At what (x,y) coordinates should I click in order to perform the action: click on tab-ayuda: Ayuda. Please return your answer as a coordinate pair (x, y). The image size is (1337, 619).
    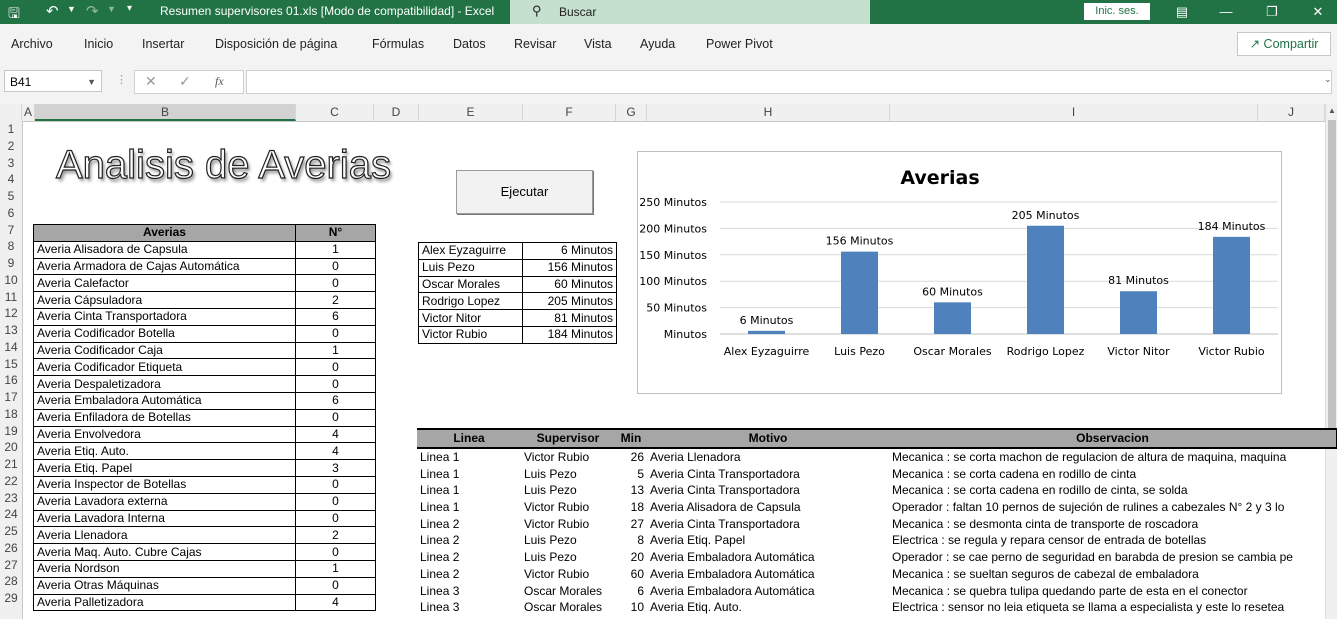
    Looking at the image, I should click on (657, 44).